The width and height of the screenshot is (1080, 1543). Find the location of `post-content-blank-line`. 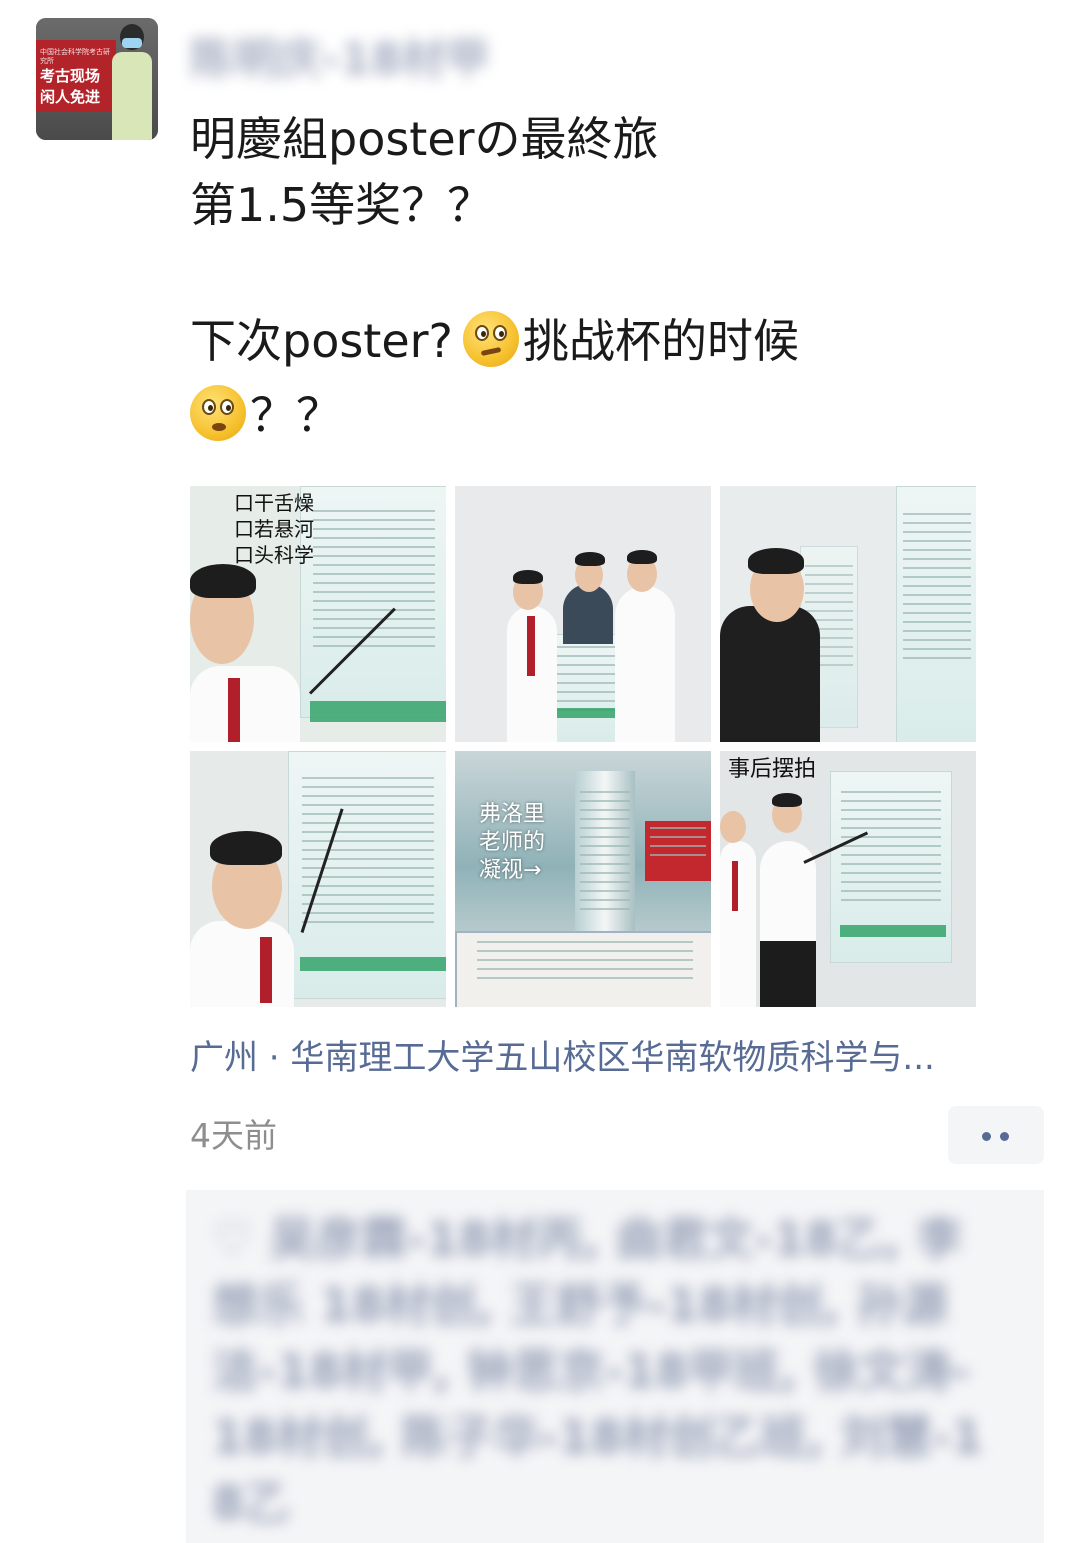

post-content-blank-line is located at coordinates (620, 273).